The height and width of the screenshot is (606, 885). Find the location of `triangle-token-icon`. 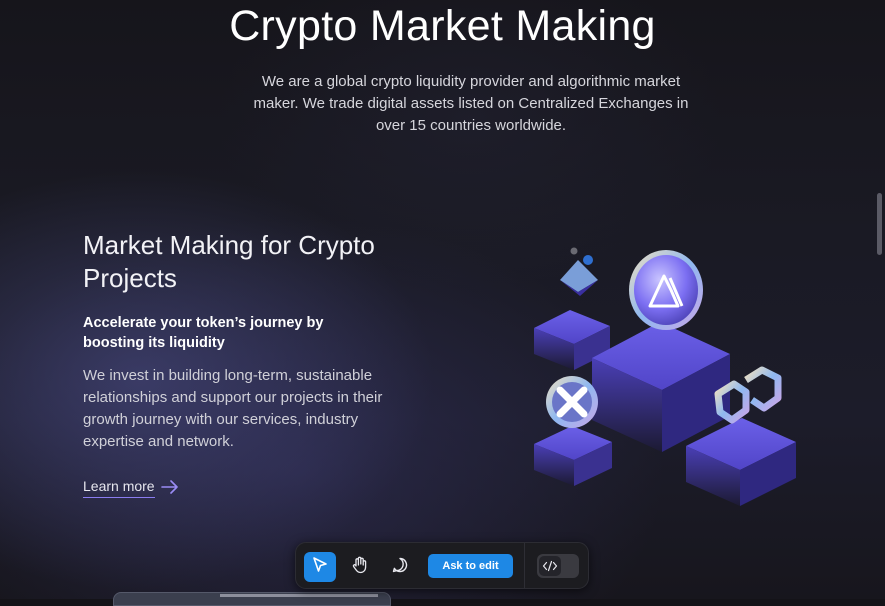

triangle-token-icon is located at coordinates (579, 271).